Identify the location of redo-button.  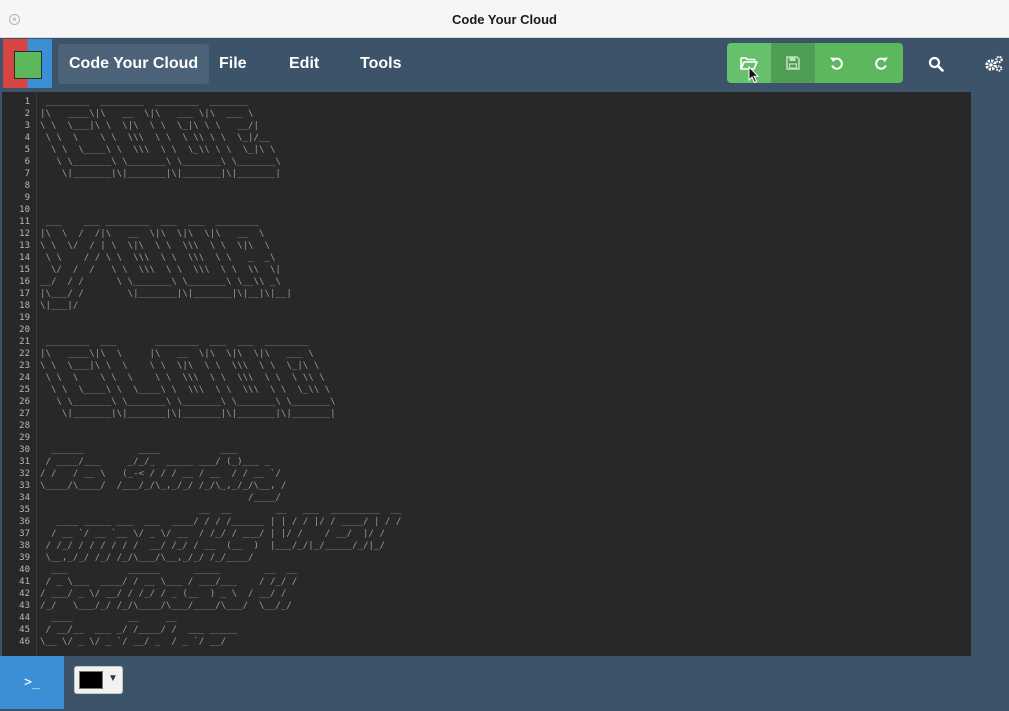
(881, 63).